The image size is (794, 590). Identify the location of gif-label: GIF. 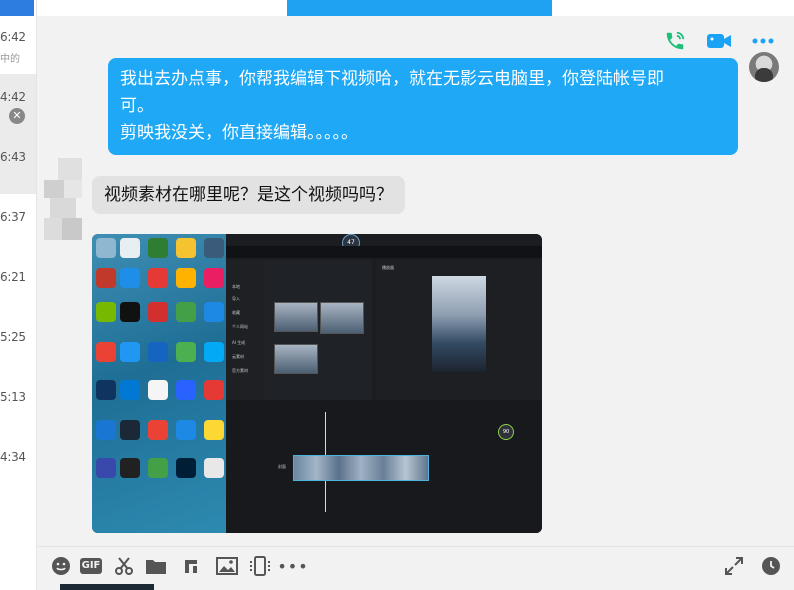
(91, 566).